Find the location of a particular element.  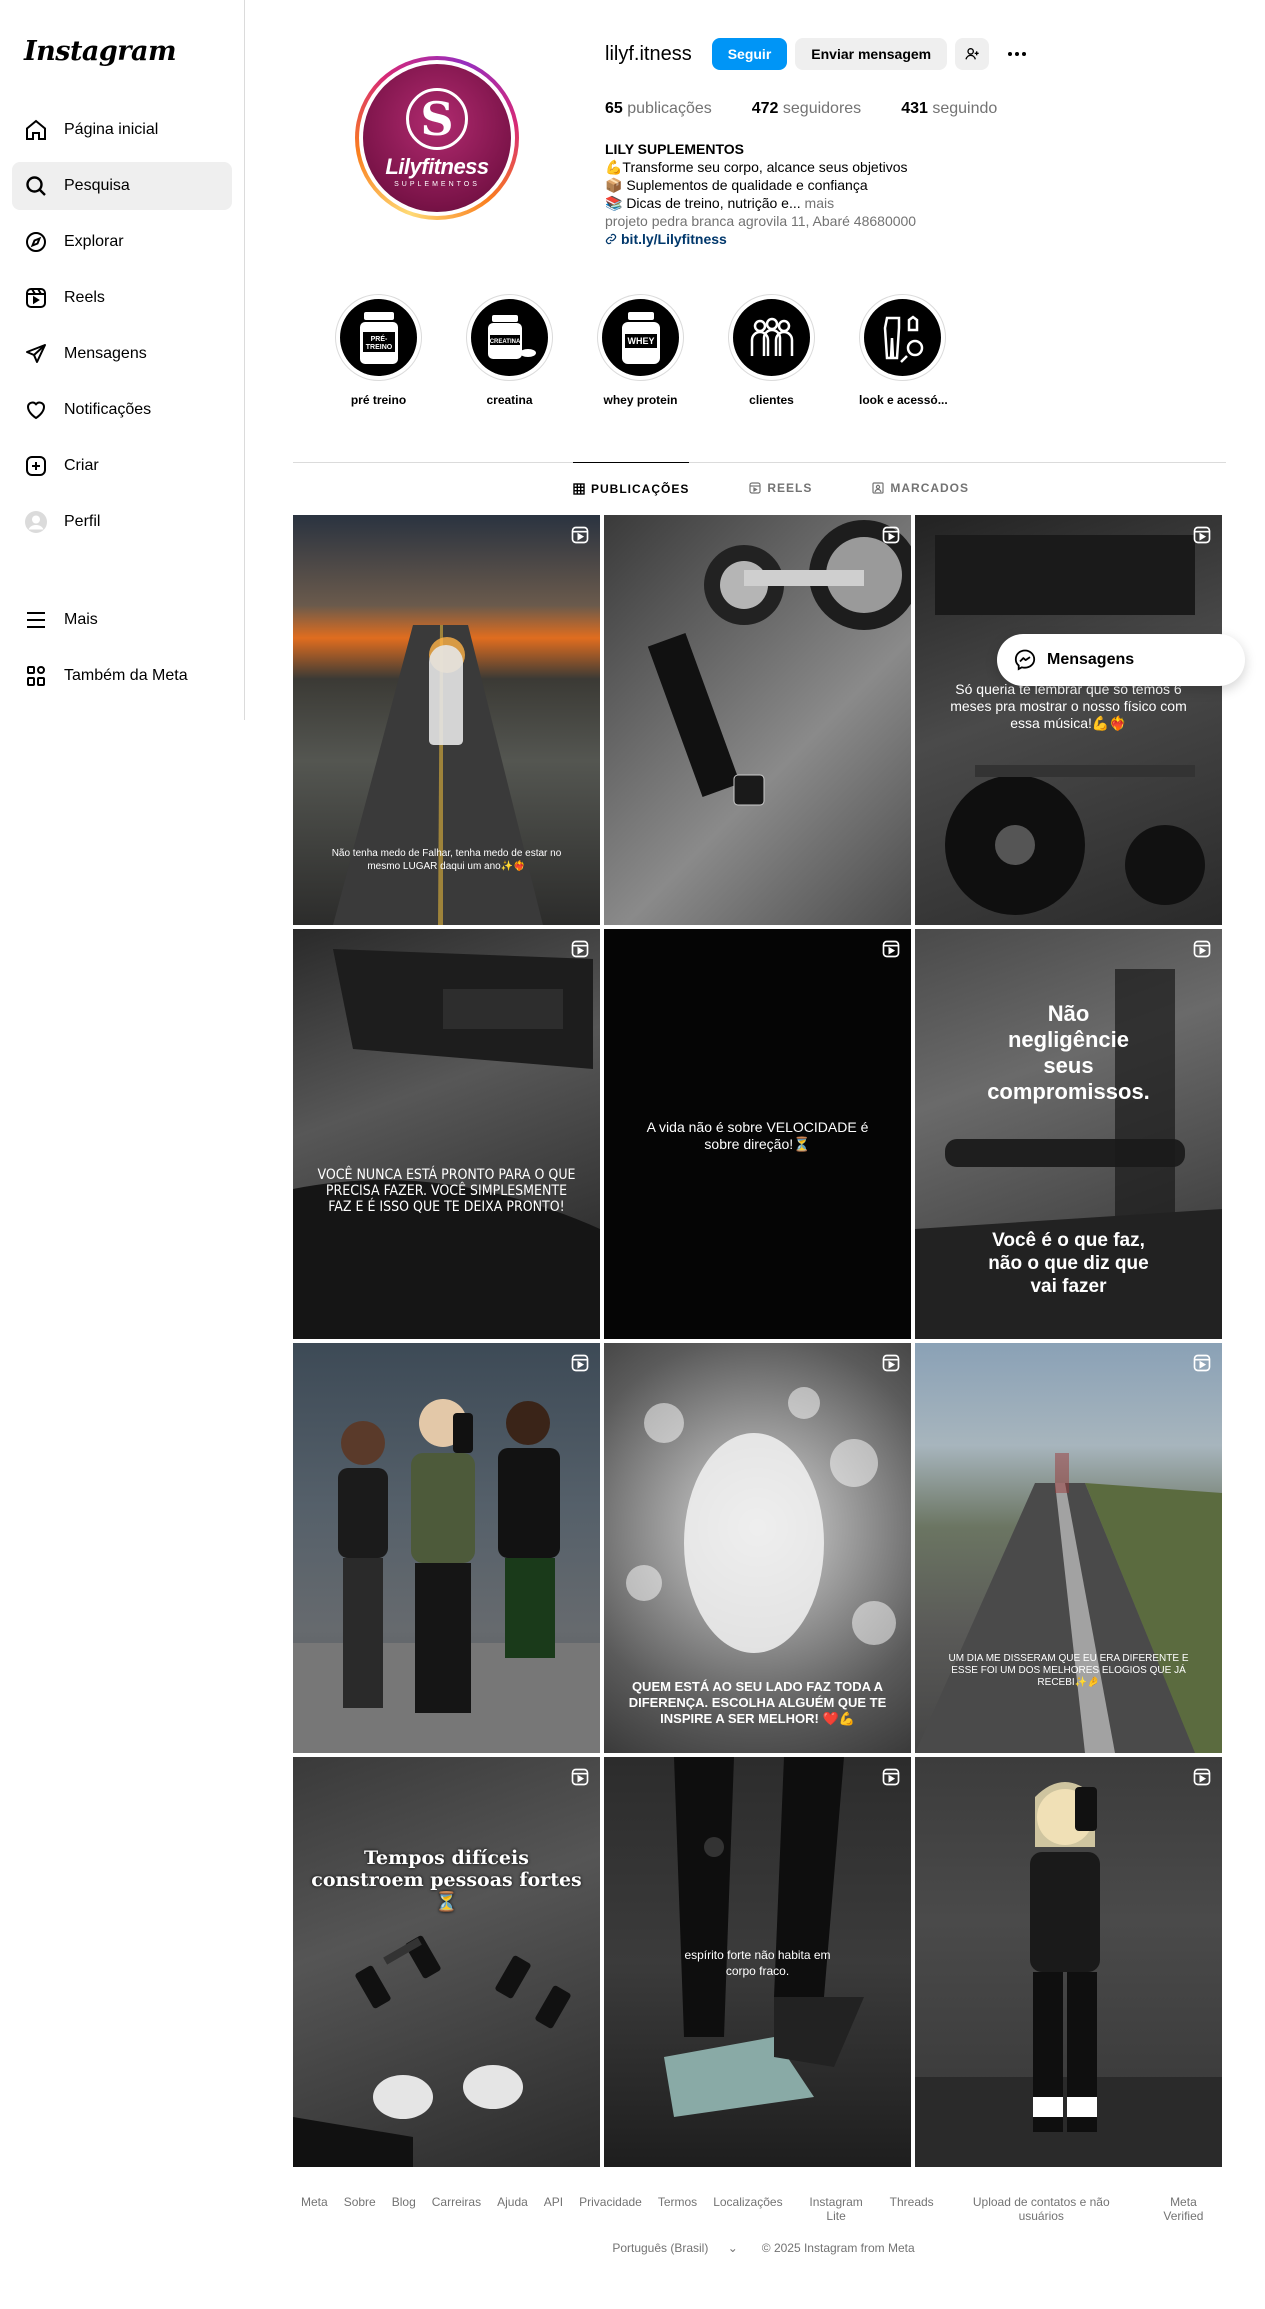

bio-more-link: mais is located at coordinates (820, 203).